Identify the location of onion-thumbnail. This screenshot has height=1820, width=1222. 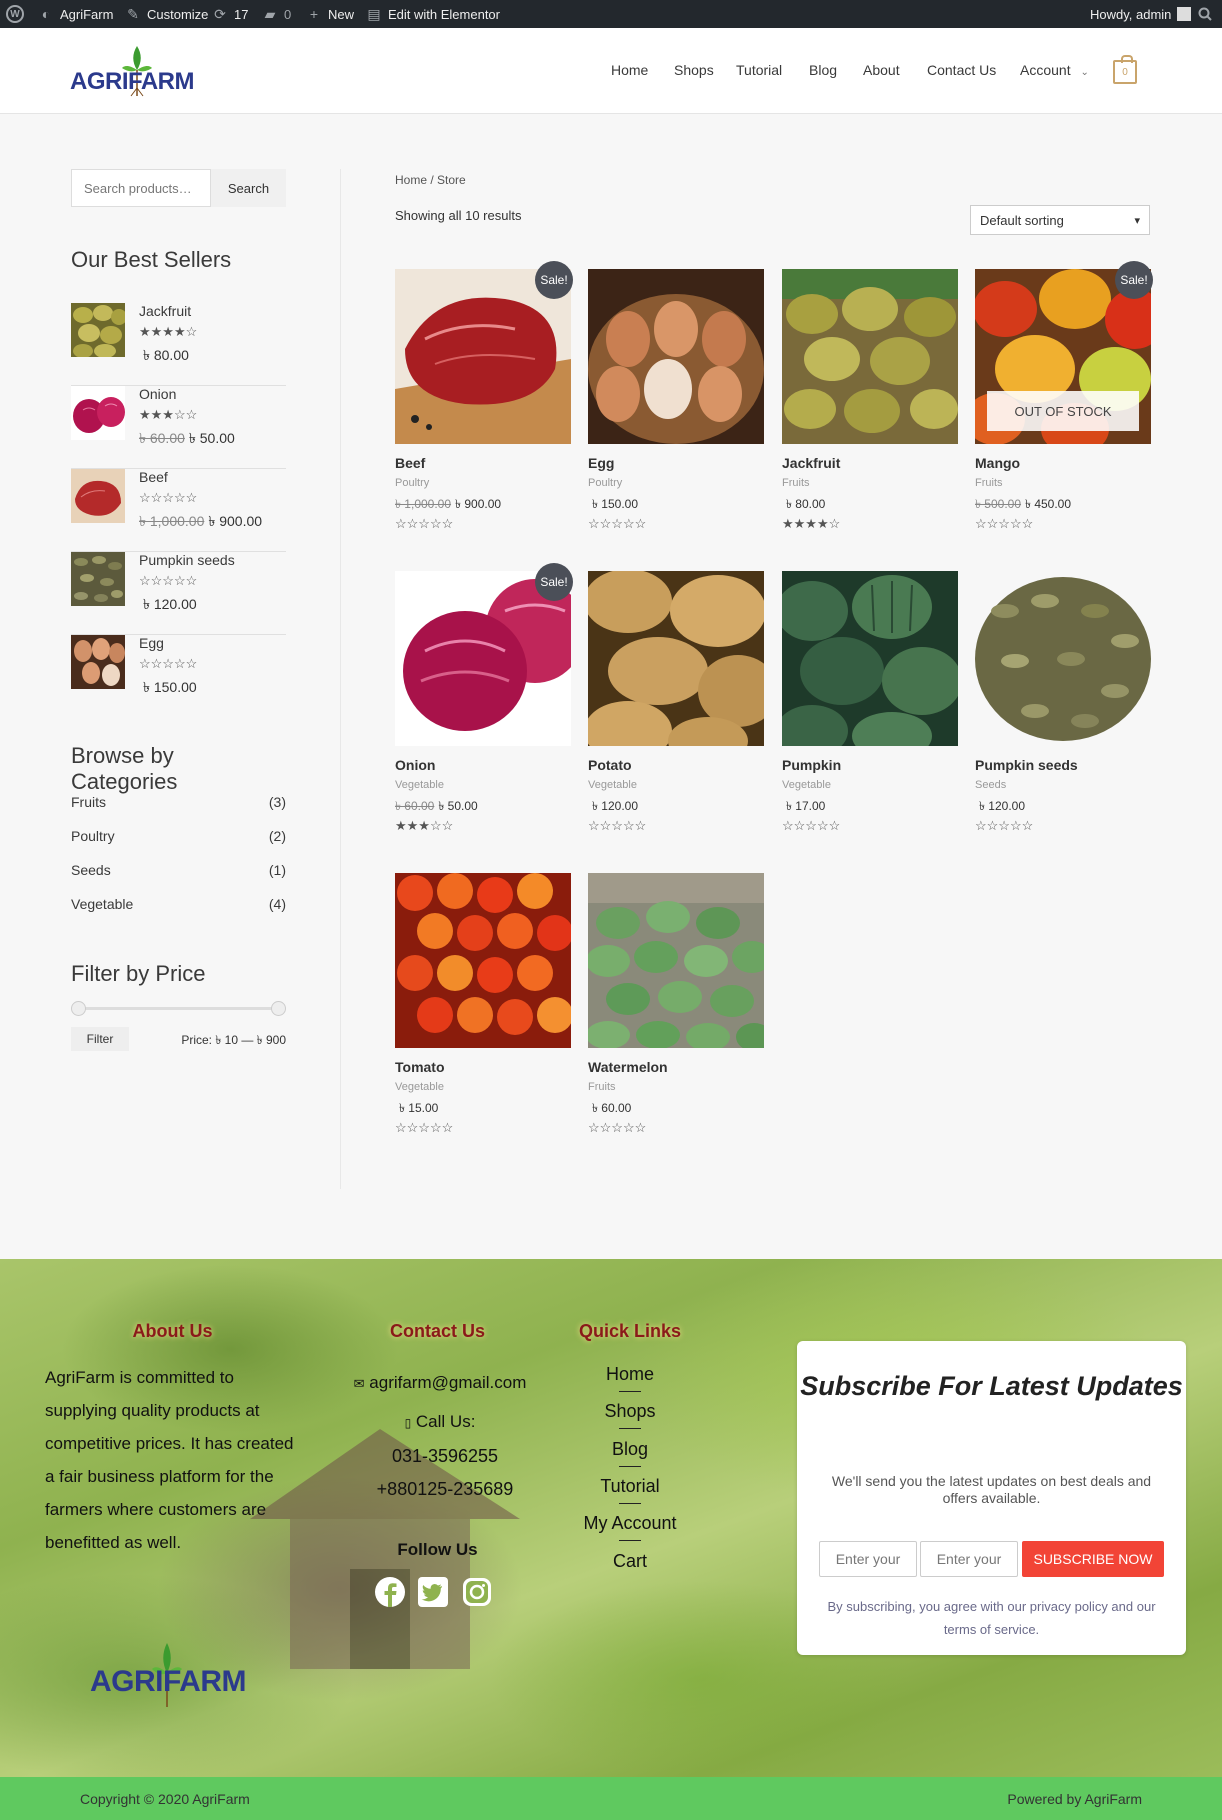
(98, 413).